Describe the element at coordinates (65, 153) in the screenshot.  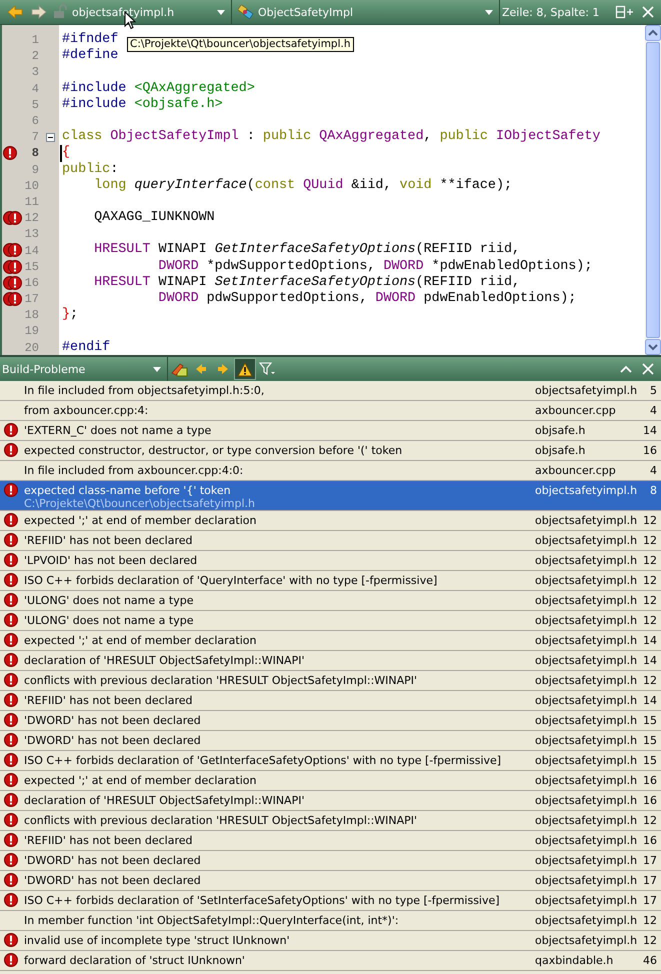
I see `code-line: {` at that location.